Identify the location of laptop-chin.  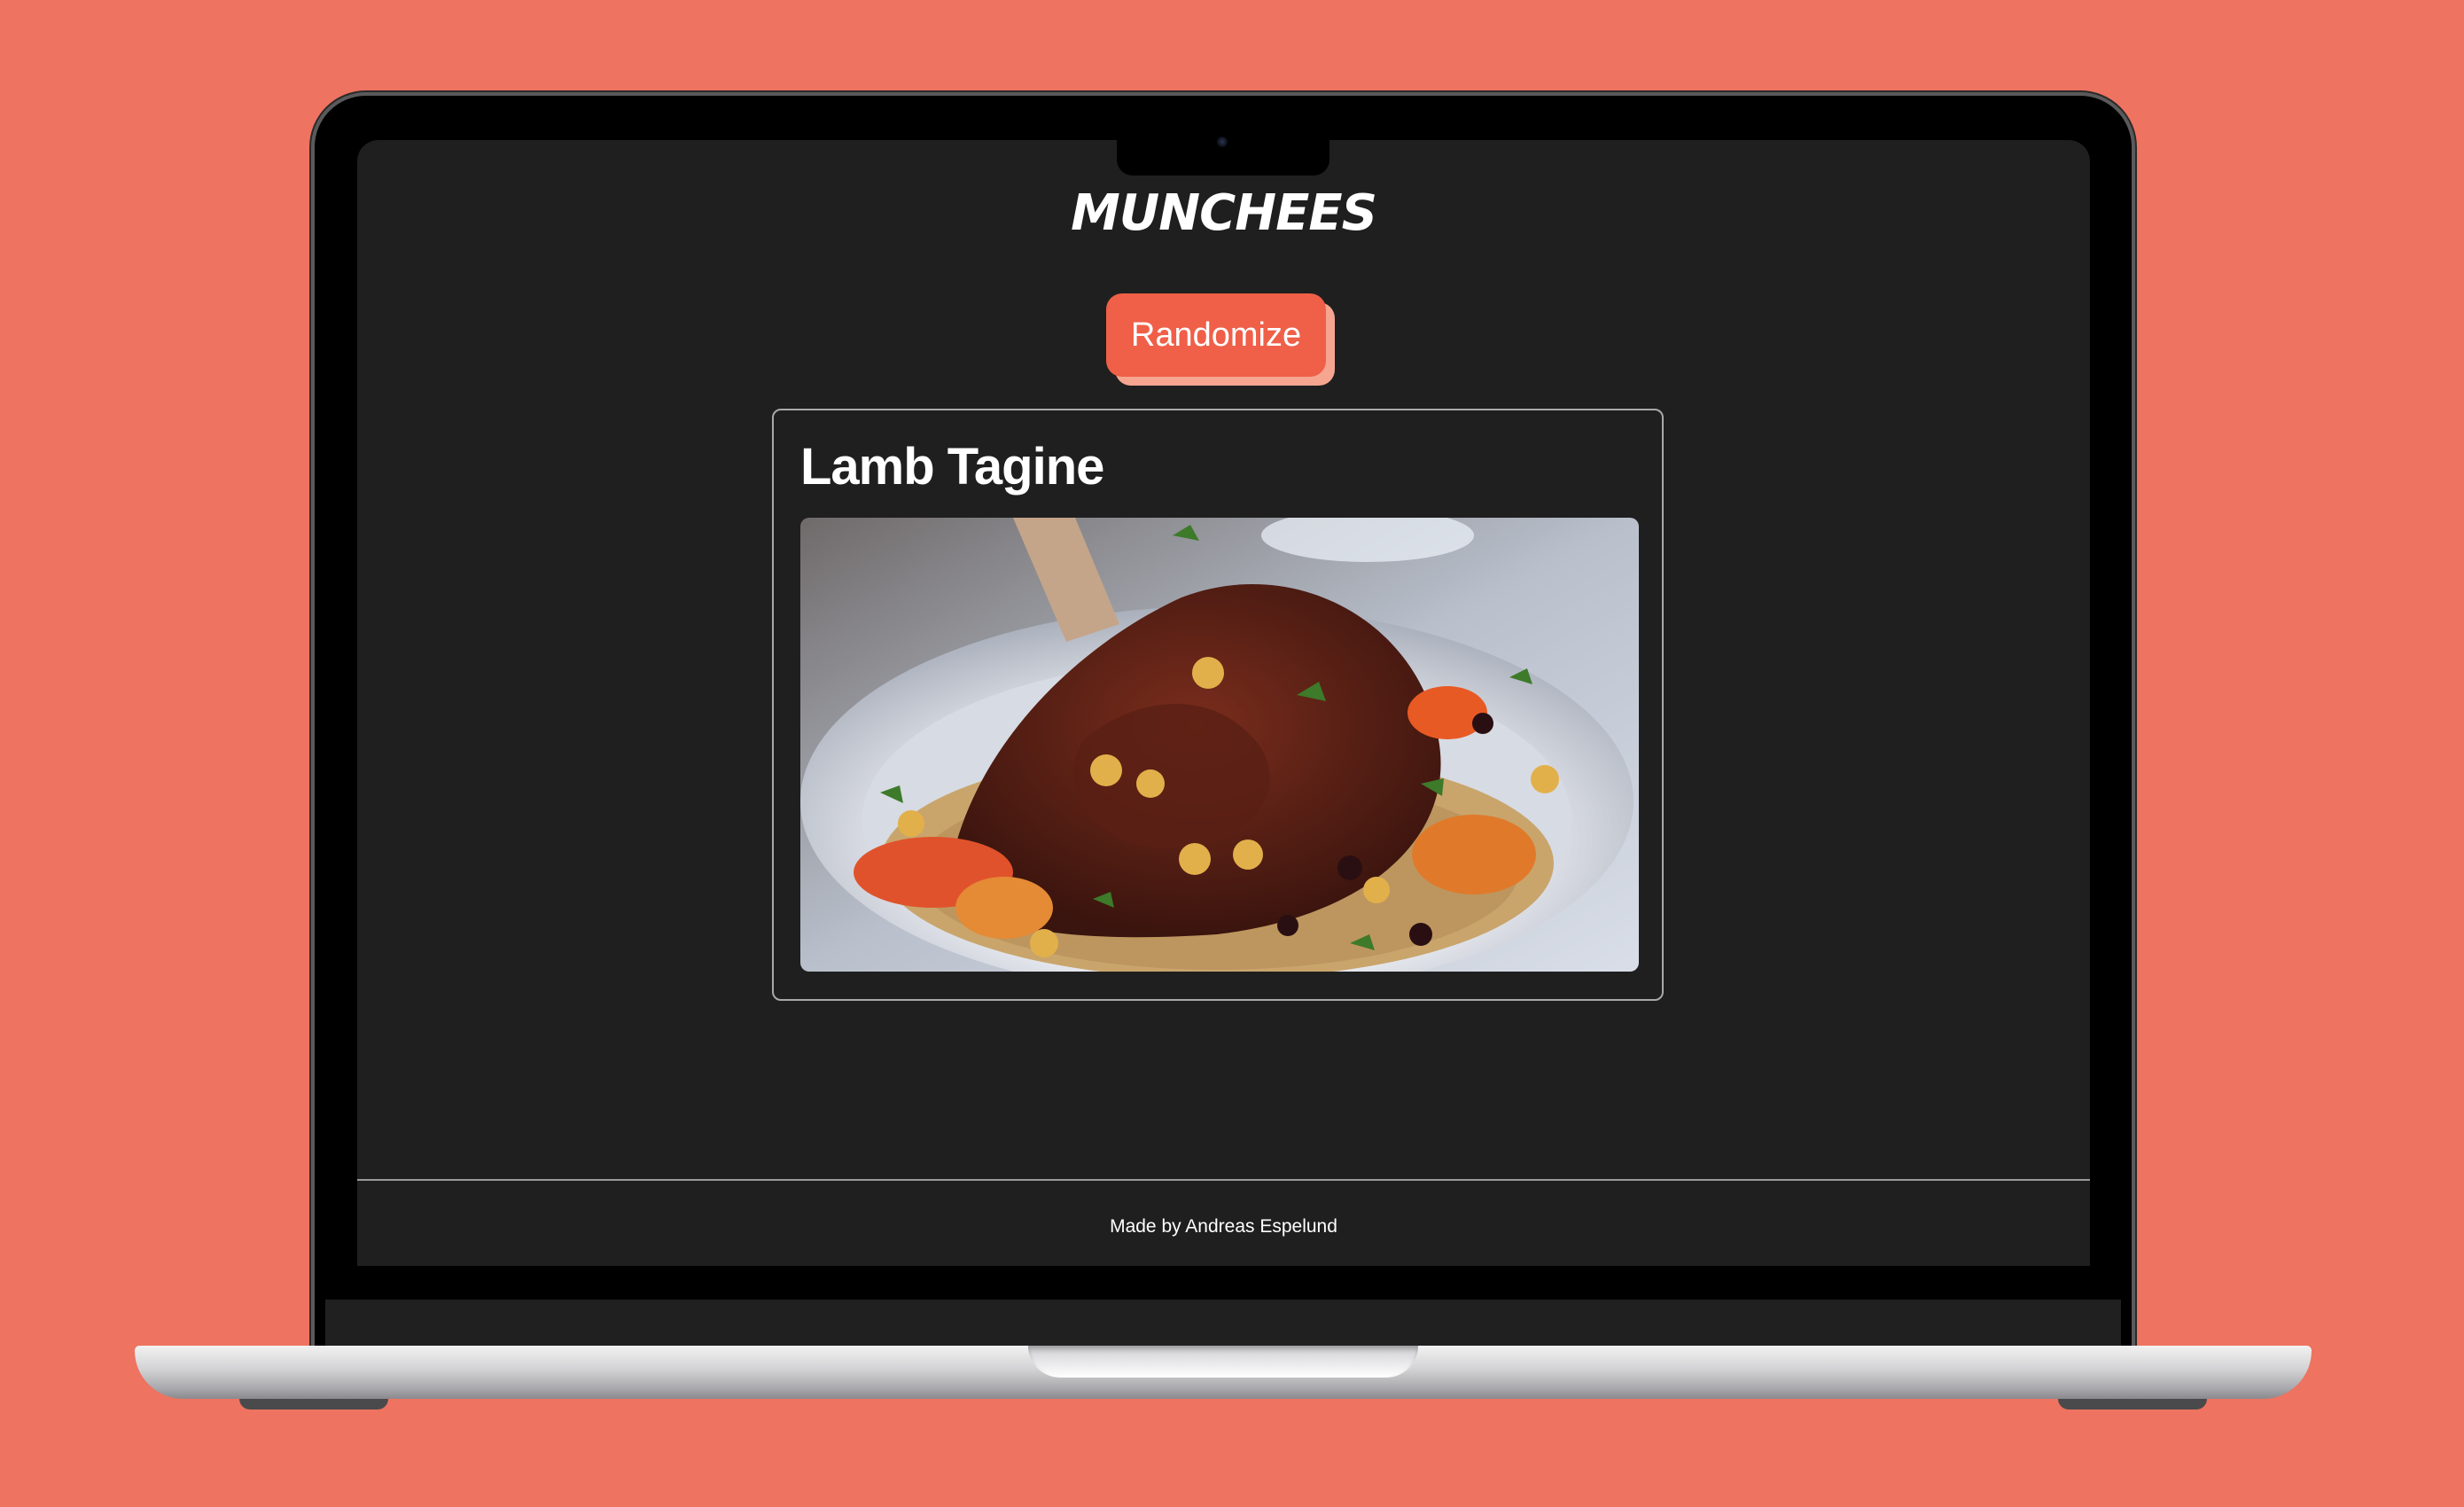
(1223, 1324).